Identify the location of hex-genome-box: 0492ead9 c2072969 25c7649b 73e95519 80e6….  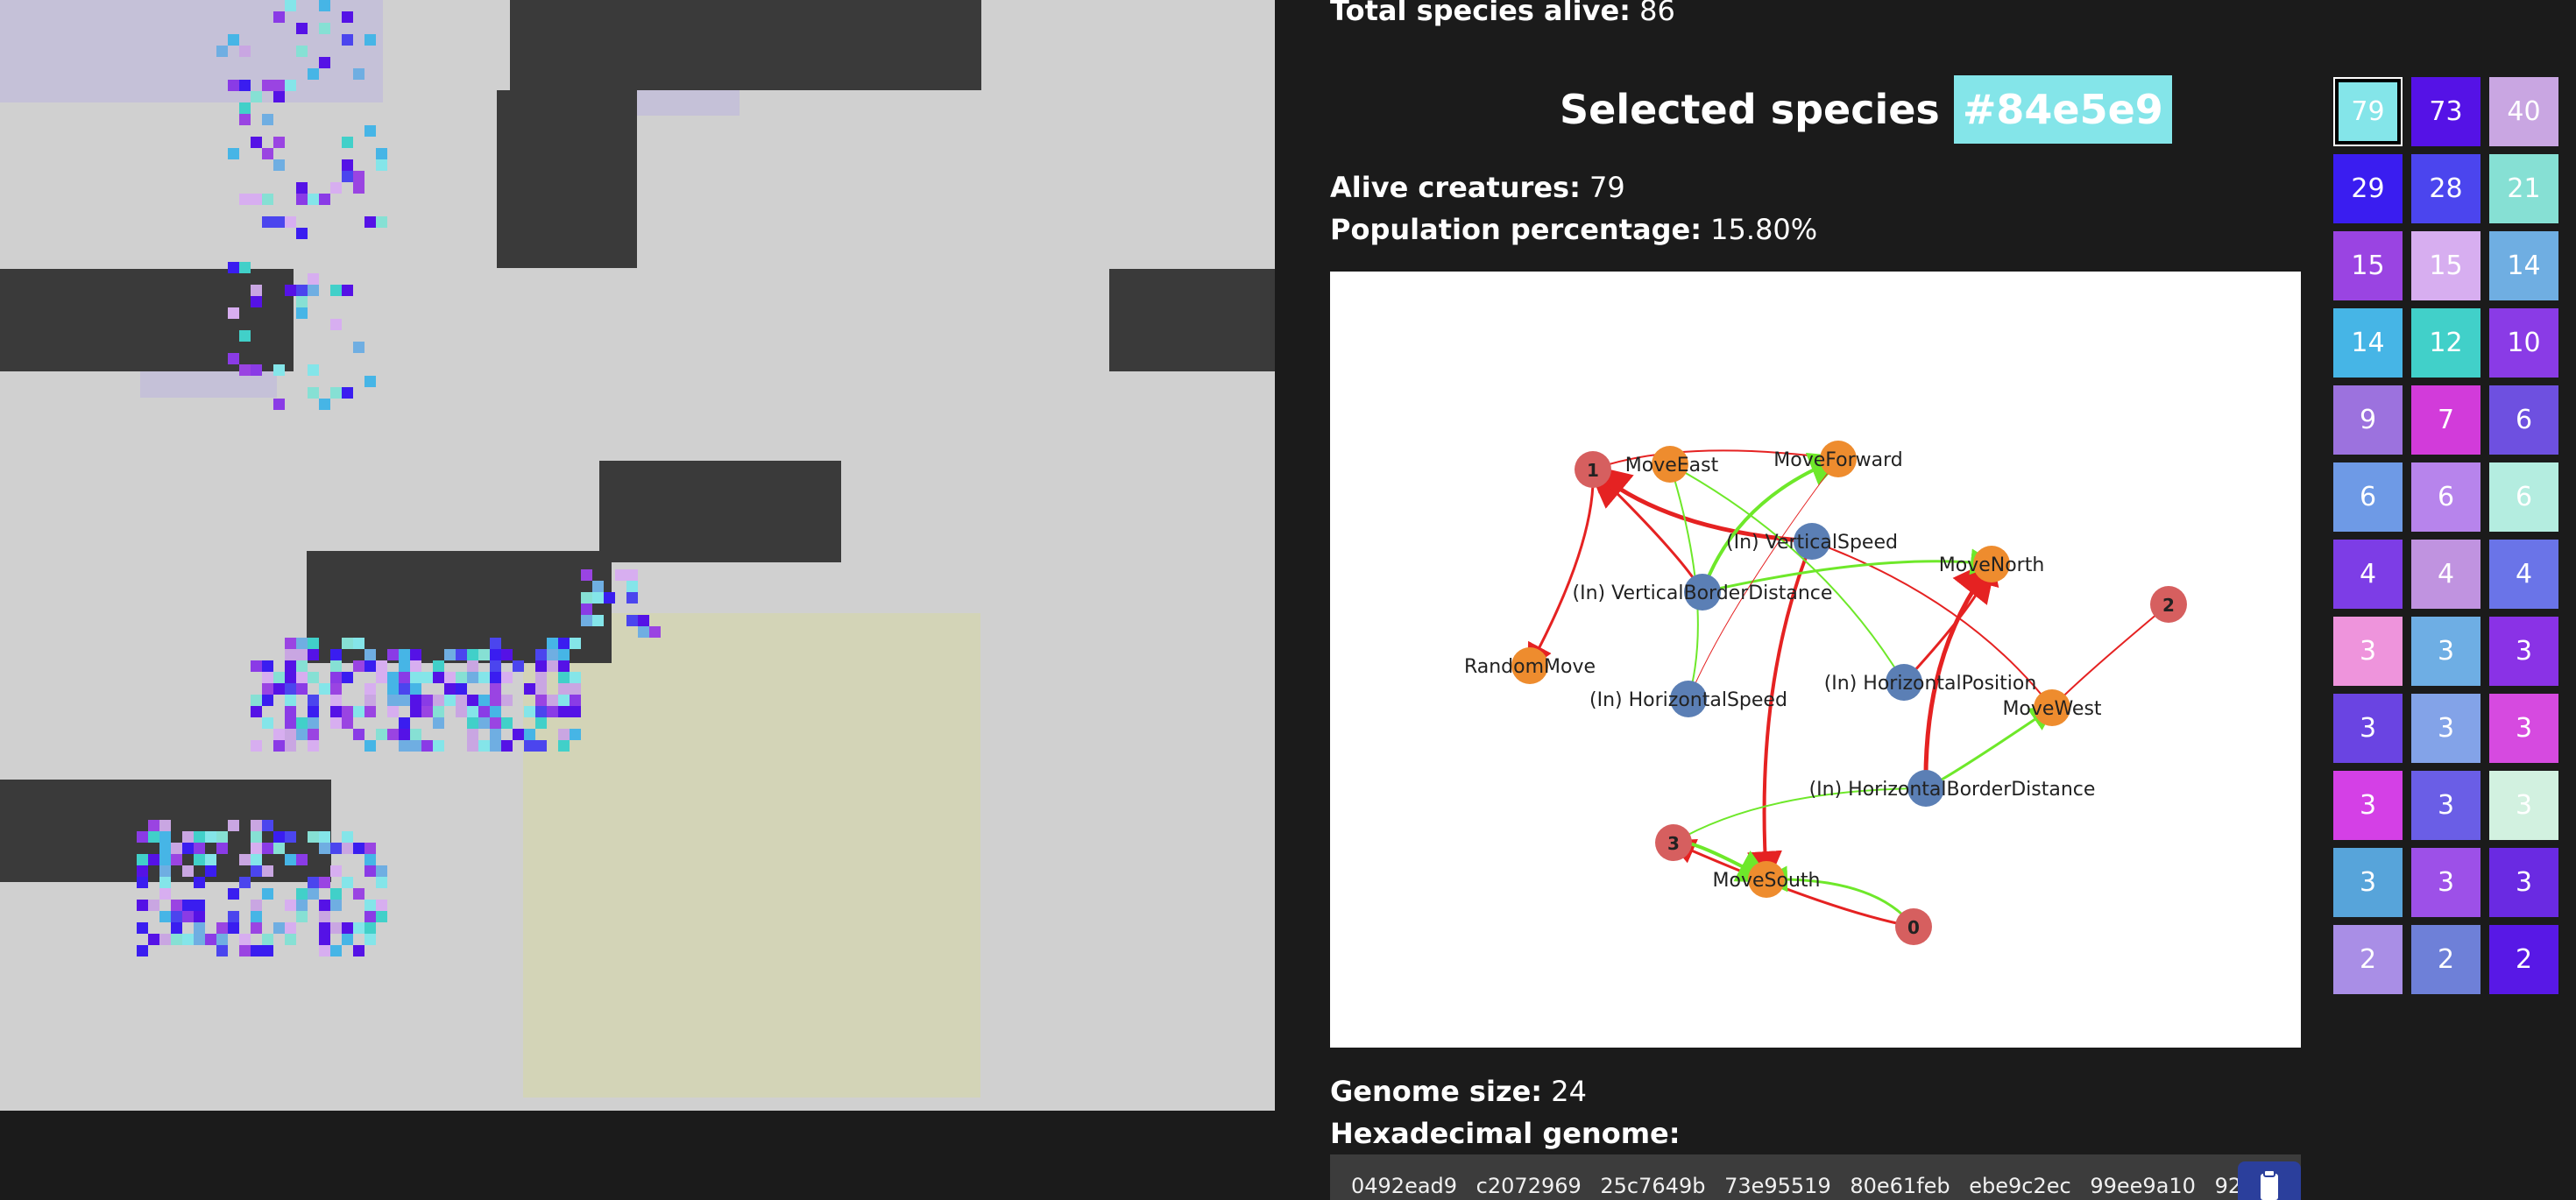
(1815, 1177).